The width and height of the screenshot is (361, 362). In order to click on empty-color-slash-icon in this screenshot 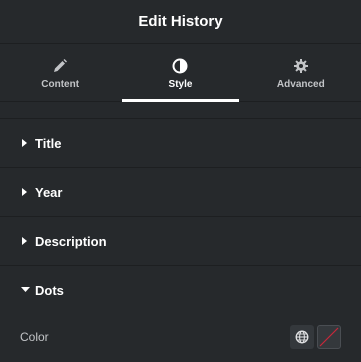, I will do `click(329, 337)`.